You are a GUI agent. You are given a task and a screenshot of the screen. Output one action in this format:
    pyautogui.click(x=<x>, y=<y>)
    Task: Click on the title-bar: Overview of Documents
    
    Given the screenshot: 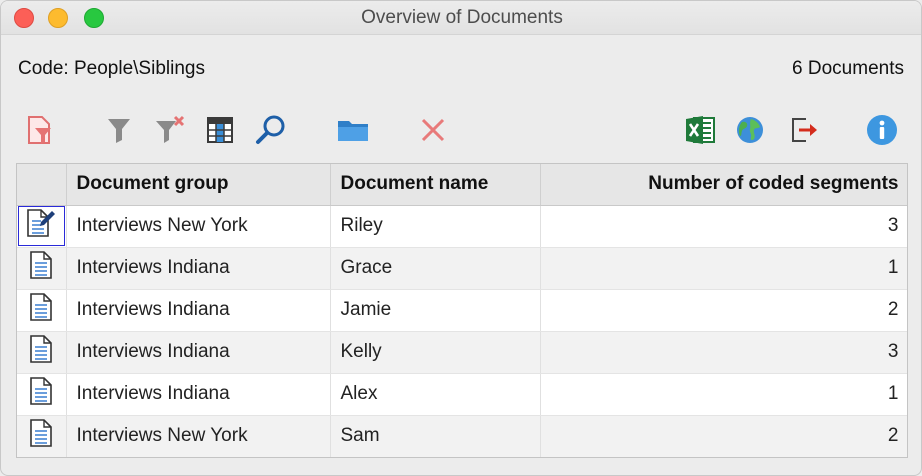 What is the action you would take?
    pyautogui.click(x=461, y=18)
    